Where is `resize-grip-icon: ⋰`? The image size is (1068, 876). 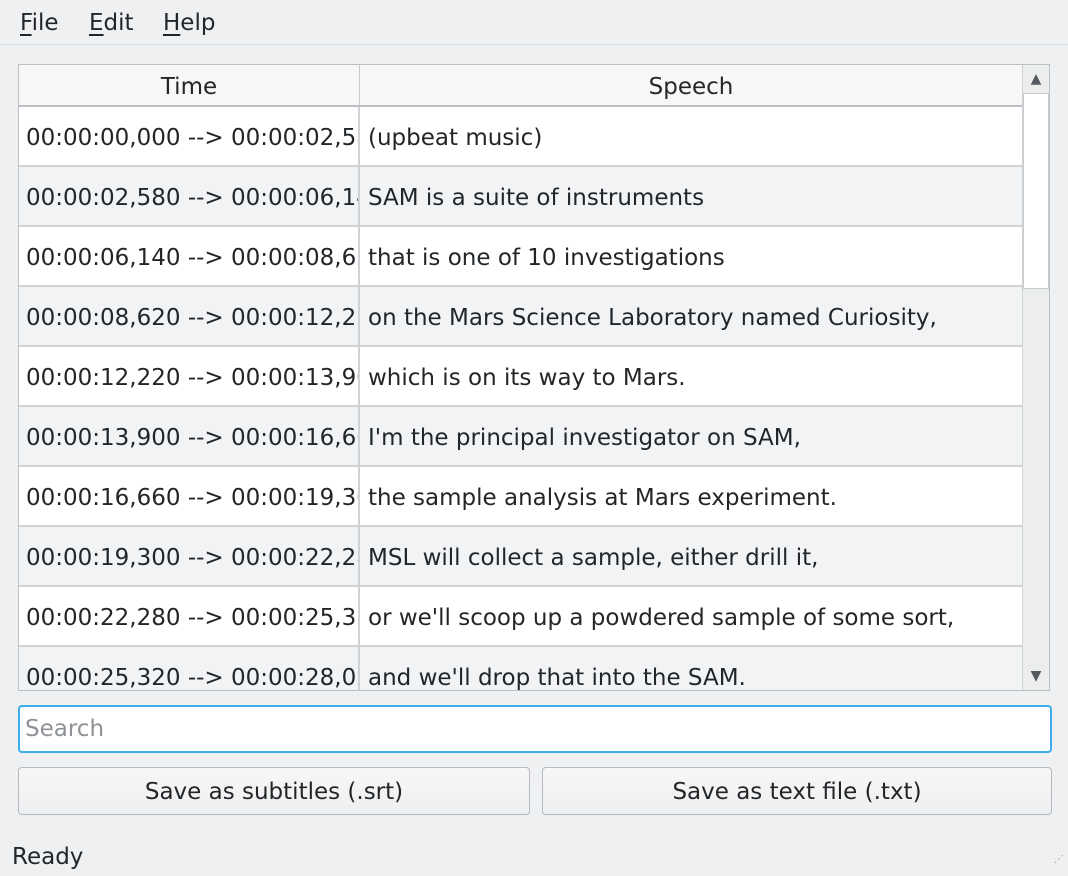 resize-grip-icon: ⋰ is located at coordinates (1056, 863).